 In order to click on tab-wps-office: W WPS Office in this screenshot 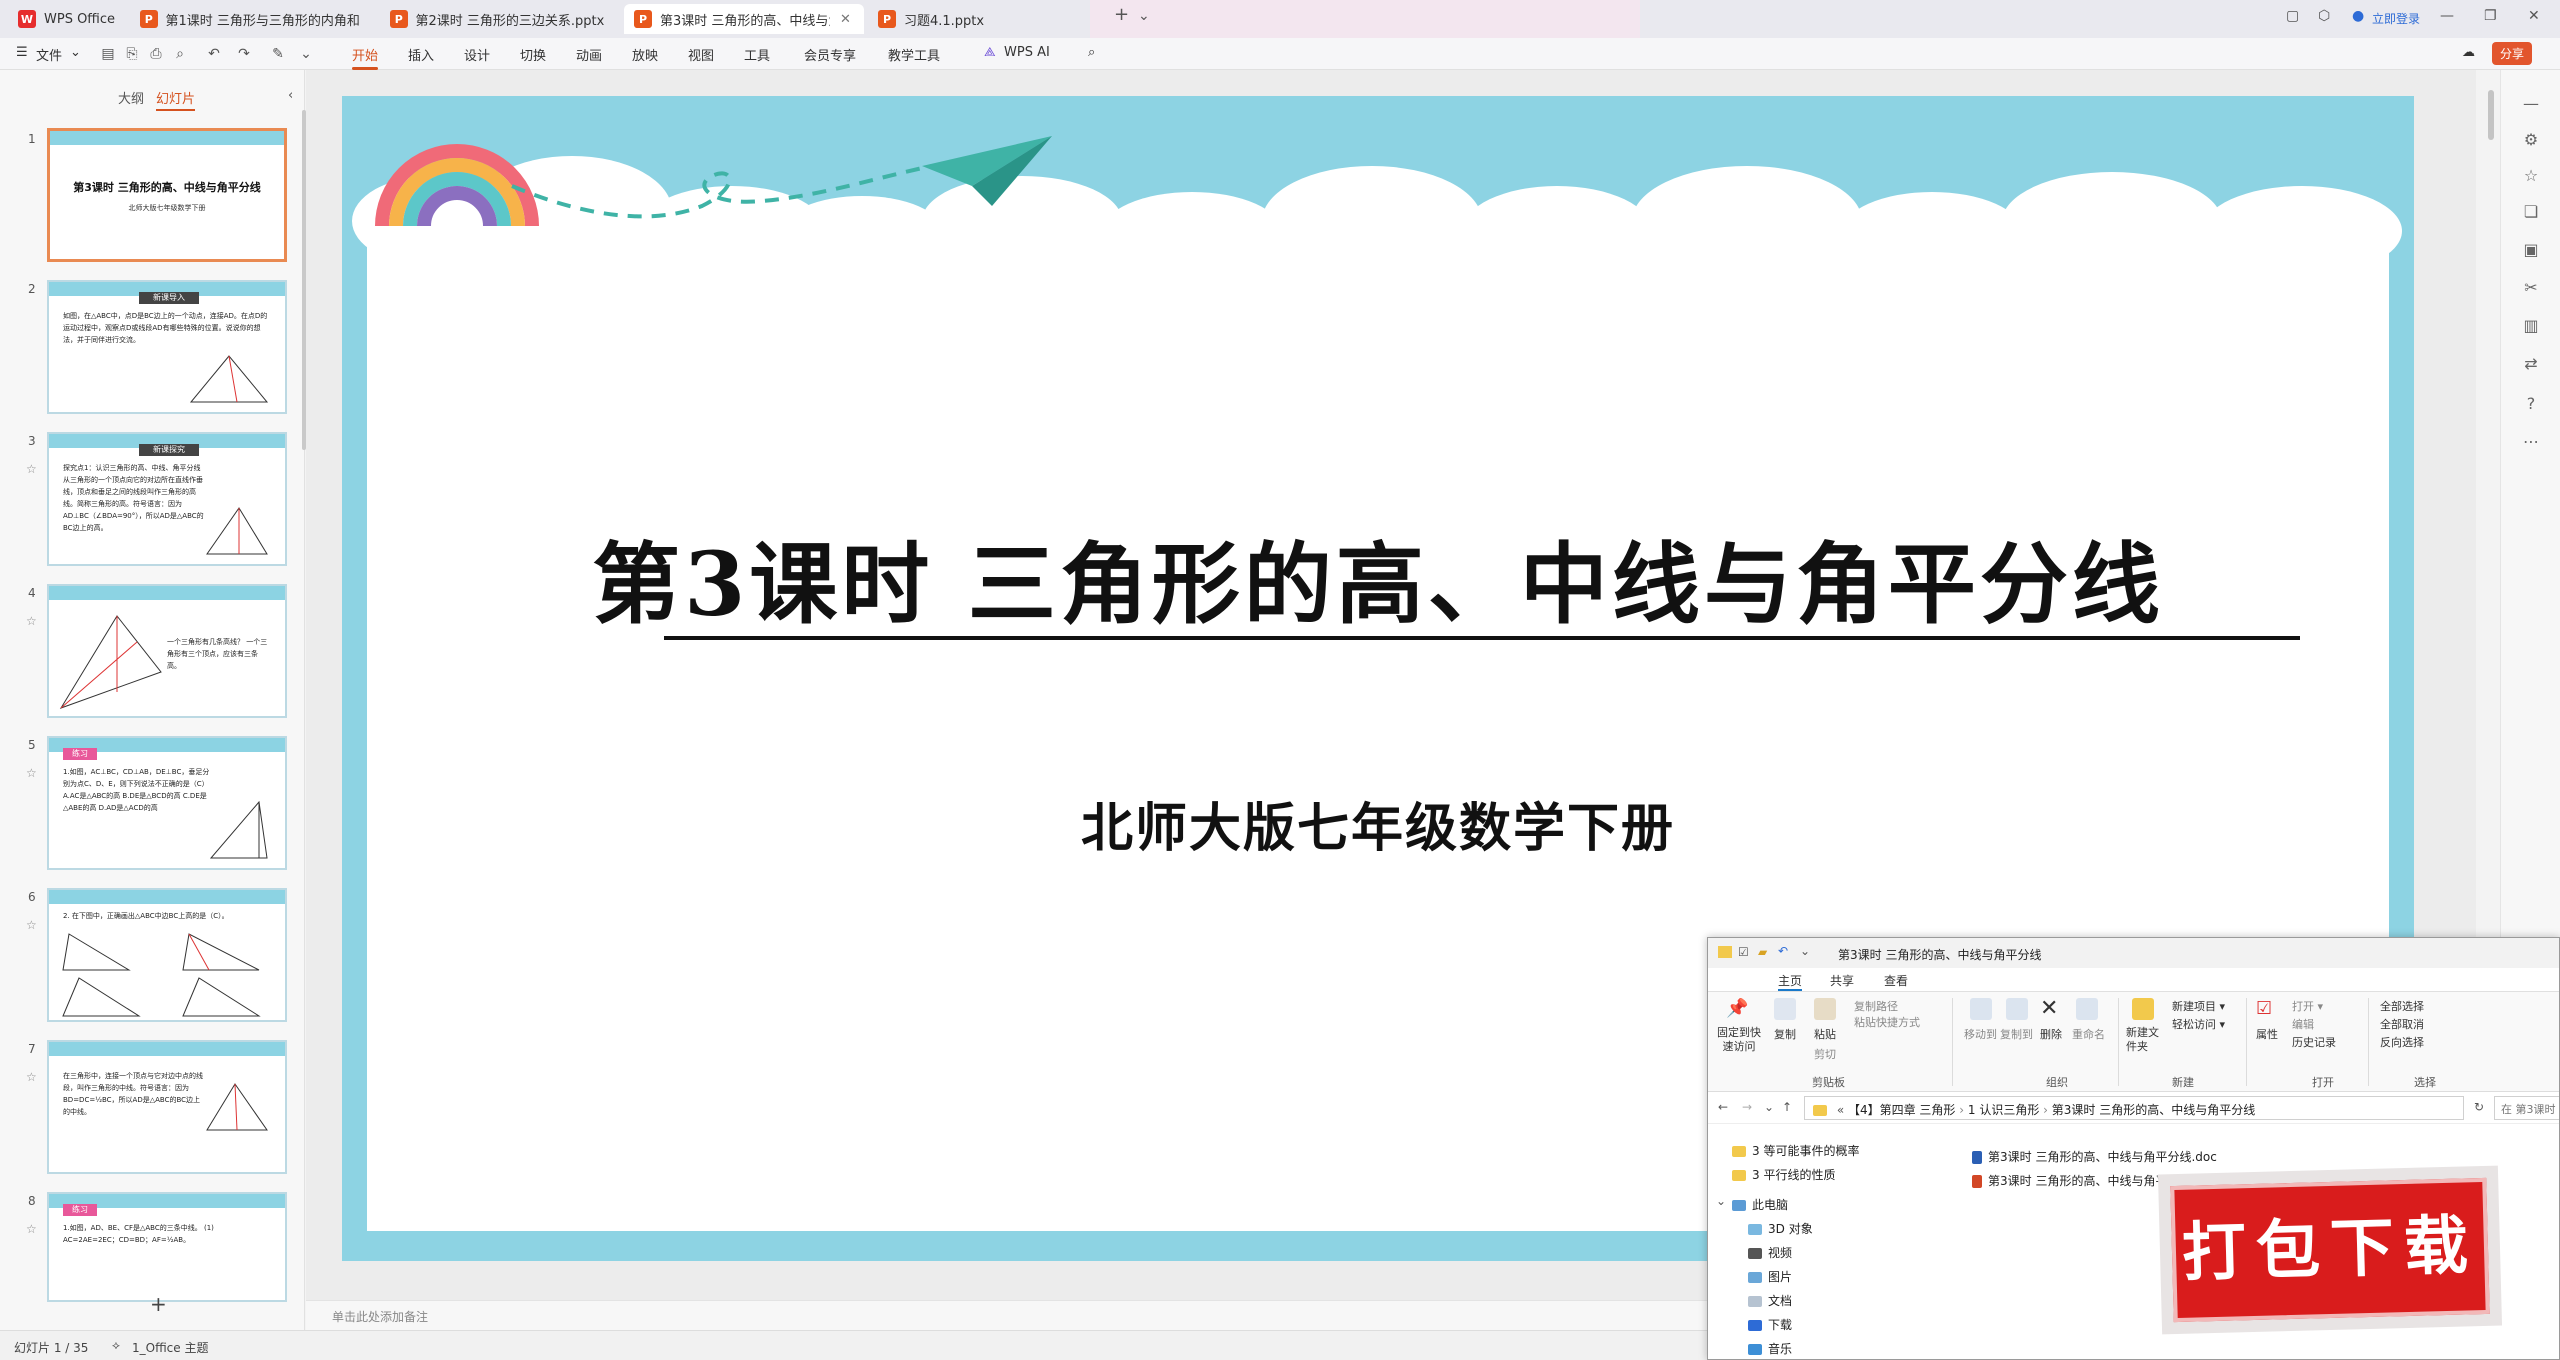, I will do `click(66, 19)`.